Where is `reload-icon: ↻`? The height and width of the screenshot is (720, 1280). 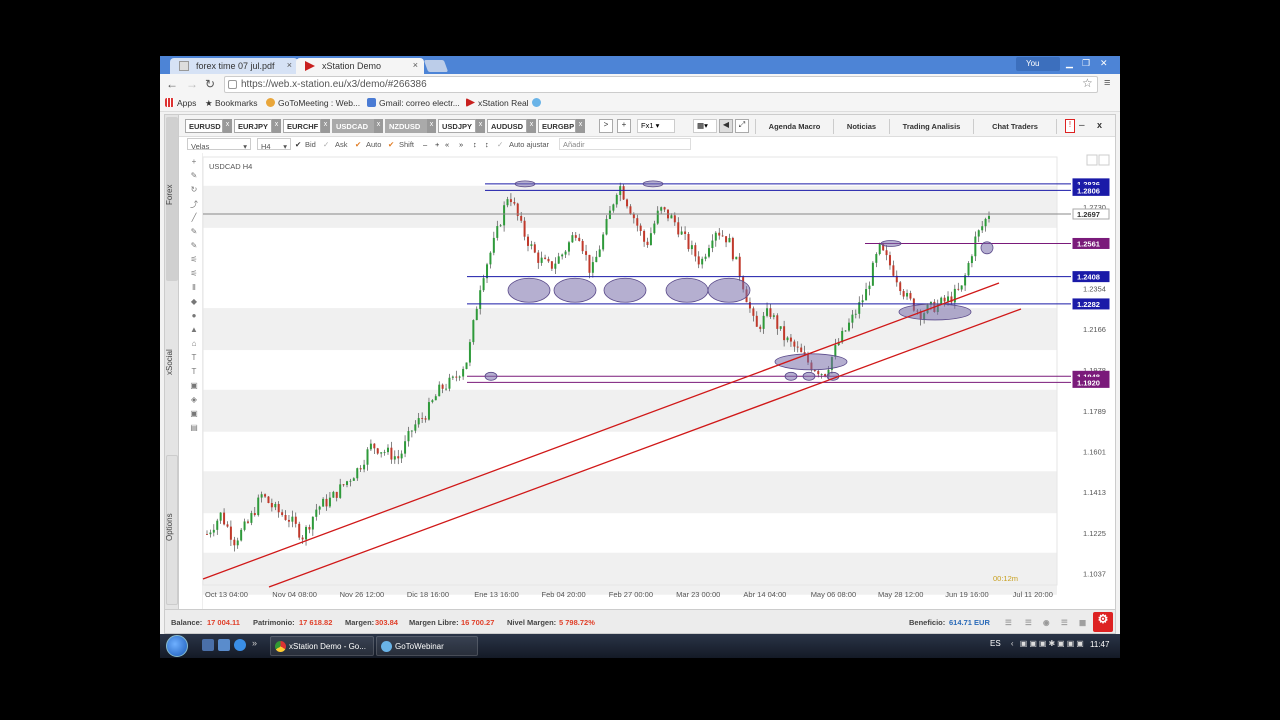 reload-icon: ↻ is located at coordinates (210, 84).